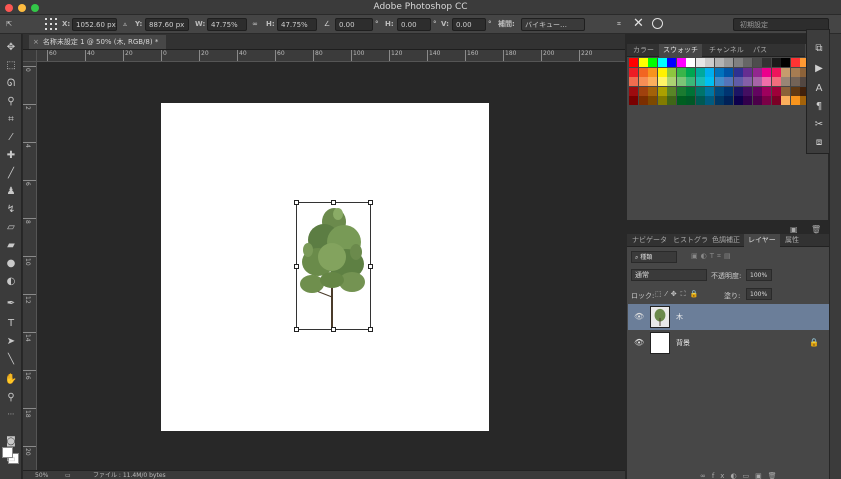  What do you see at coordinates (11, 102) in the screenshot?
I see `quick-select-tool-icon: ⚲` at bounding box center [11, 102].